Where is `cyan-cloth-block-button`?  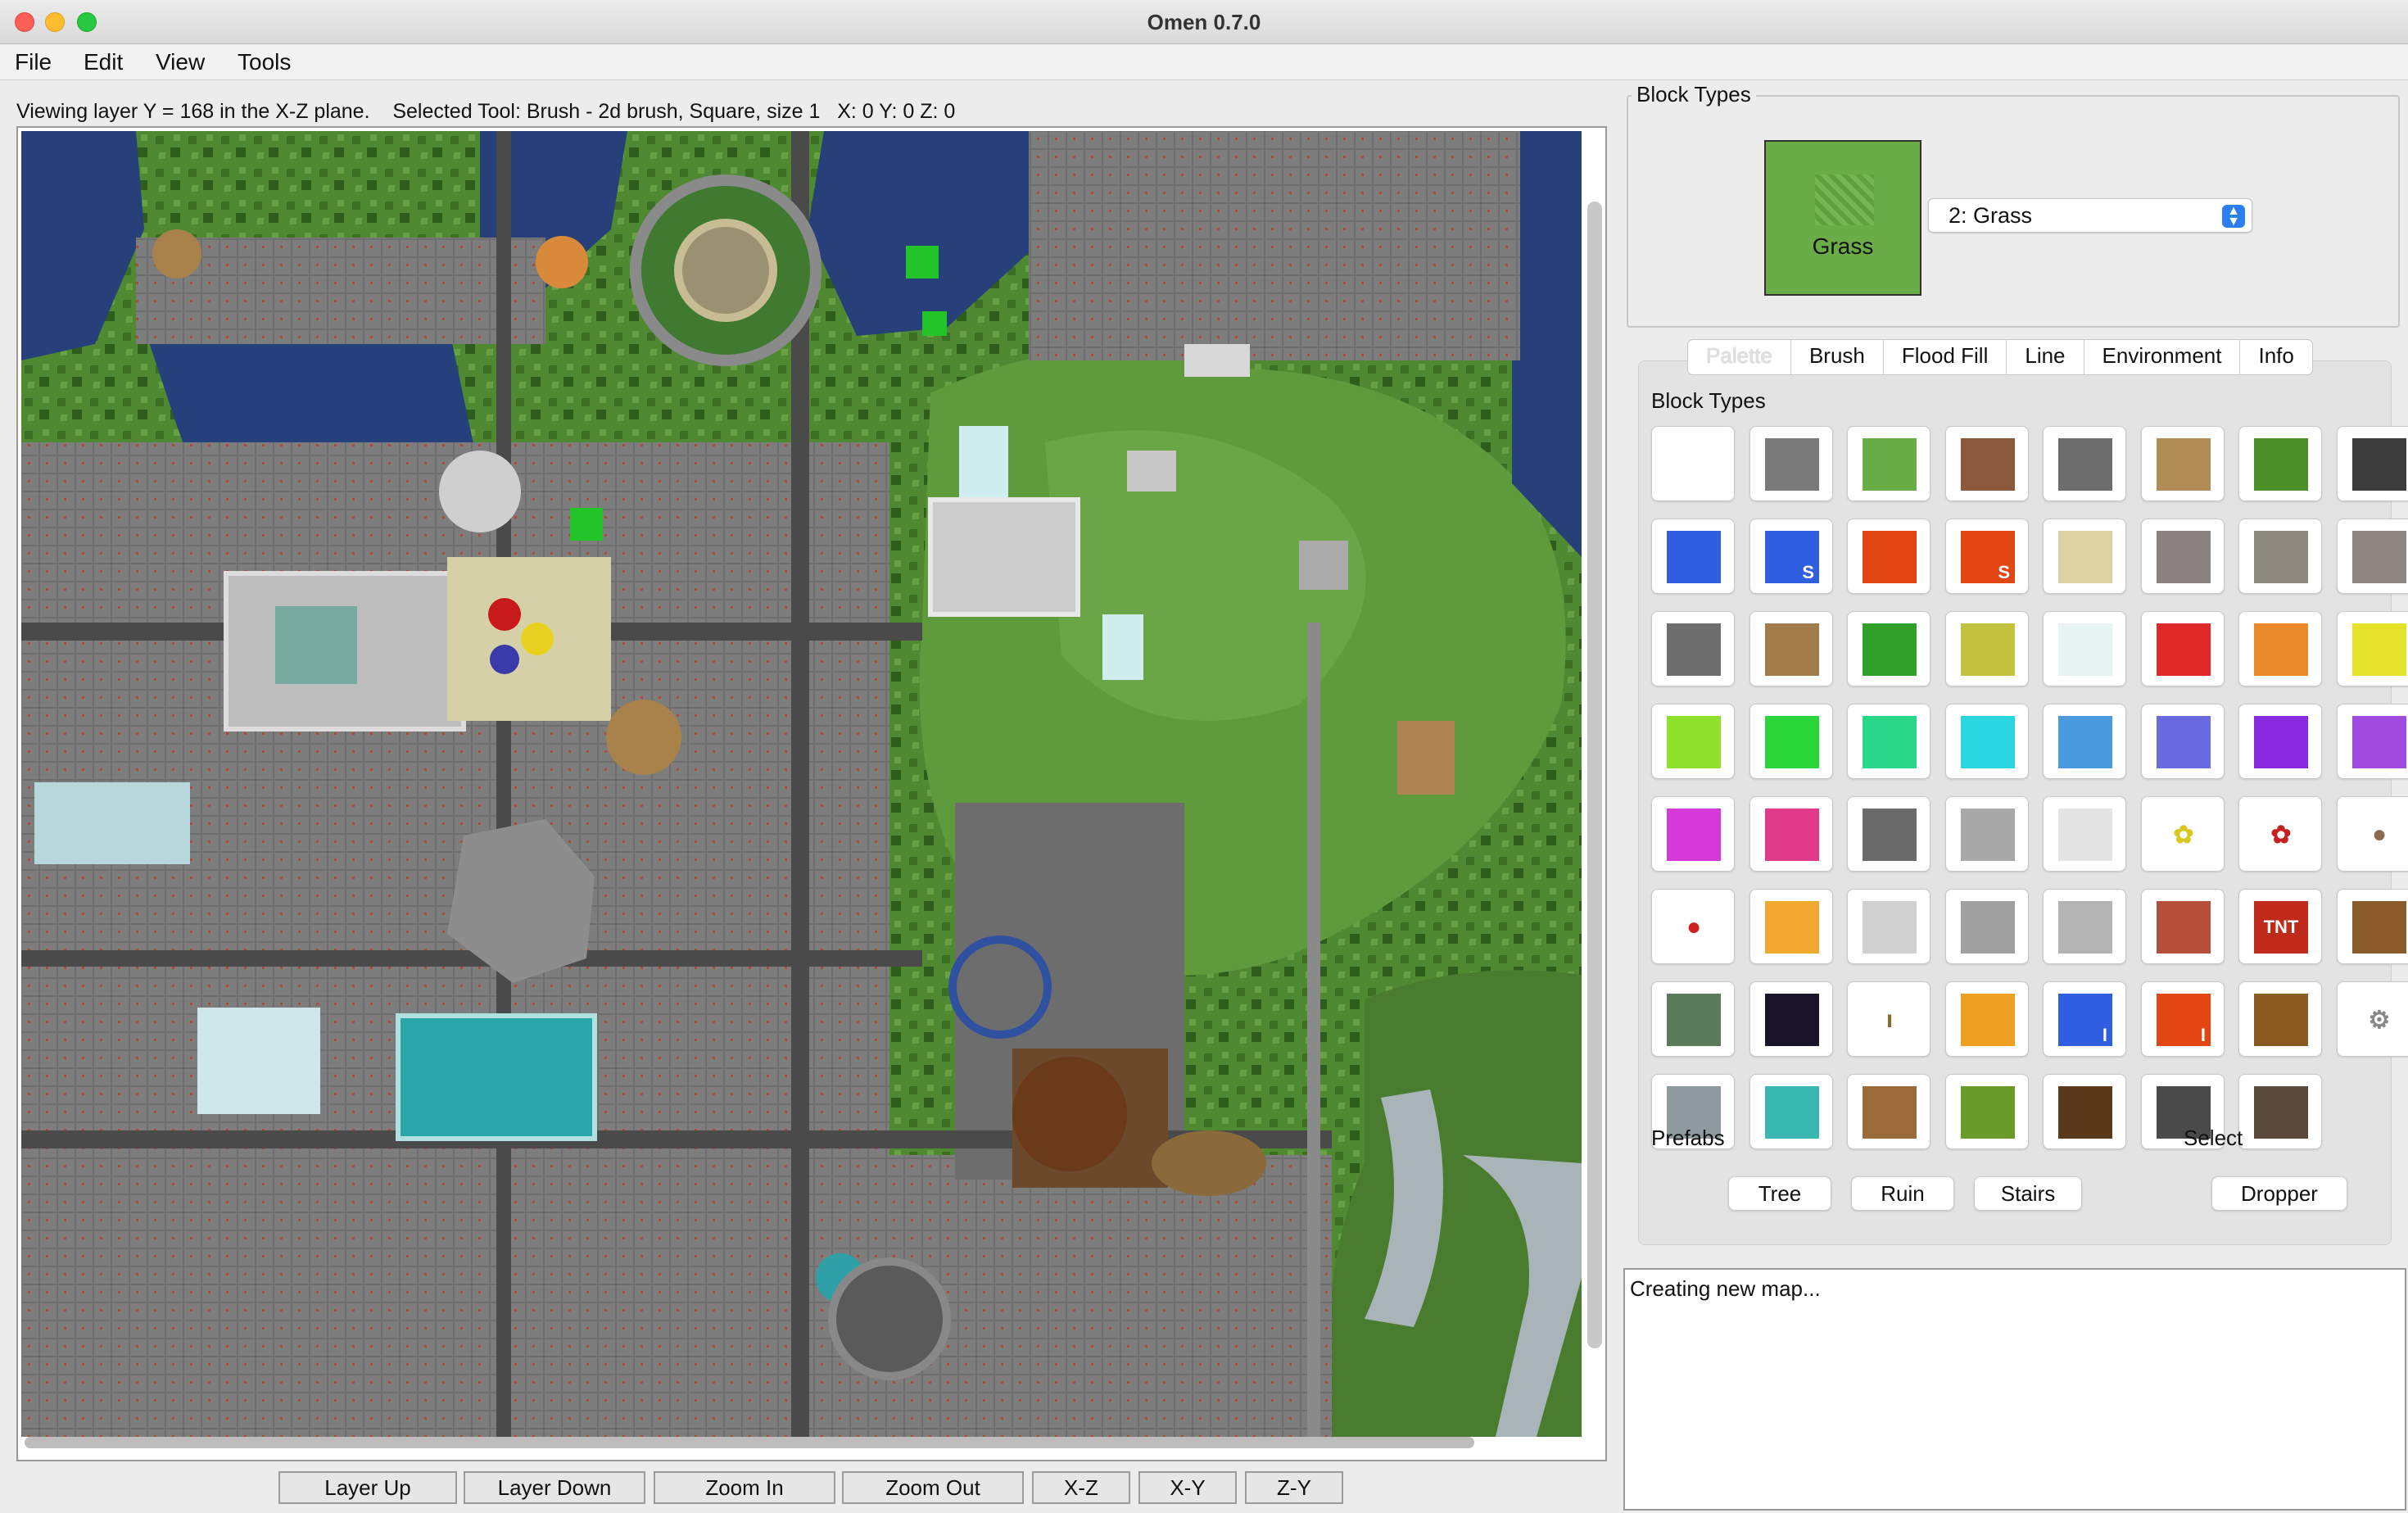
cyan-cloth-block-button is located at coordinates (1987, 741).